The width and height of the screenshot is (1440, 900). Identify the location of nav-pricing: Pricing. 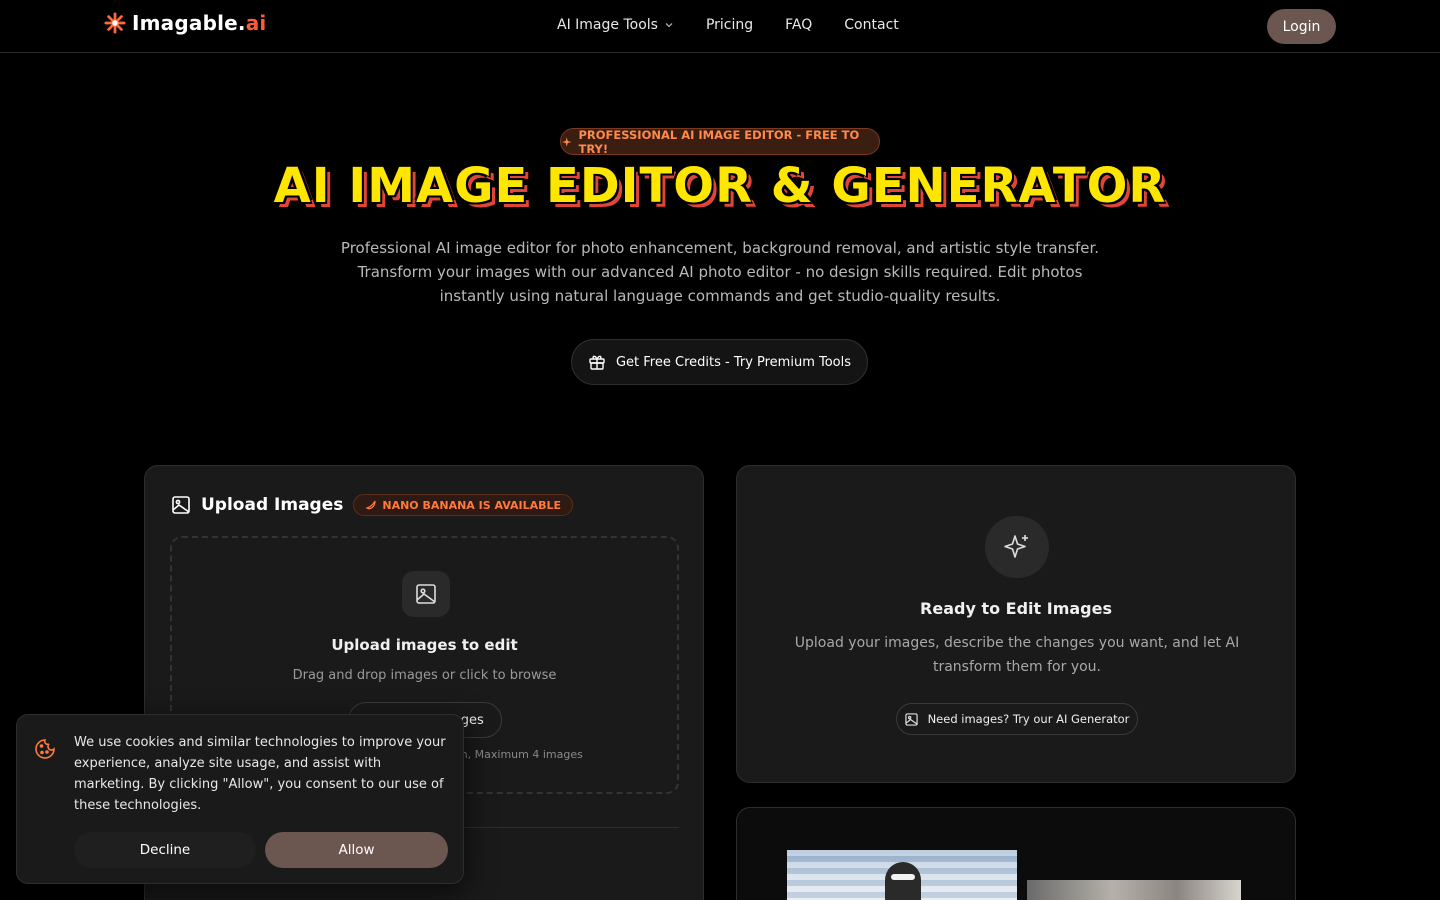
(729, 25).